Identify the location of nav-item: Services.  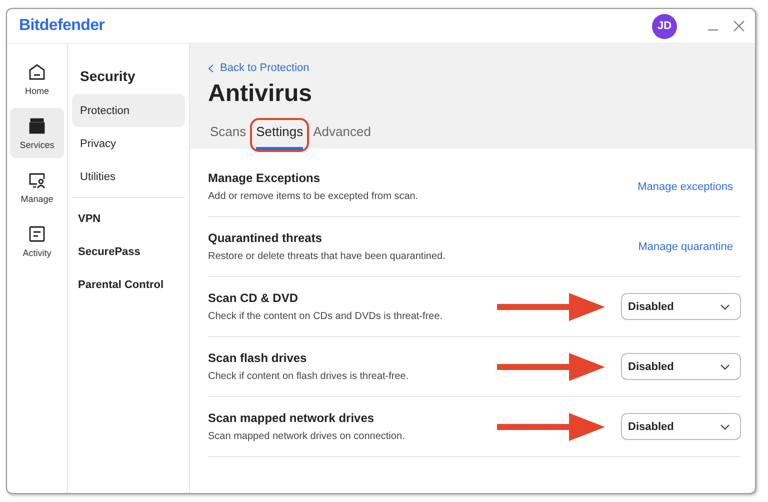
(37, 133).